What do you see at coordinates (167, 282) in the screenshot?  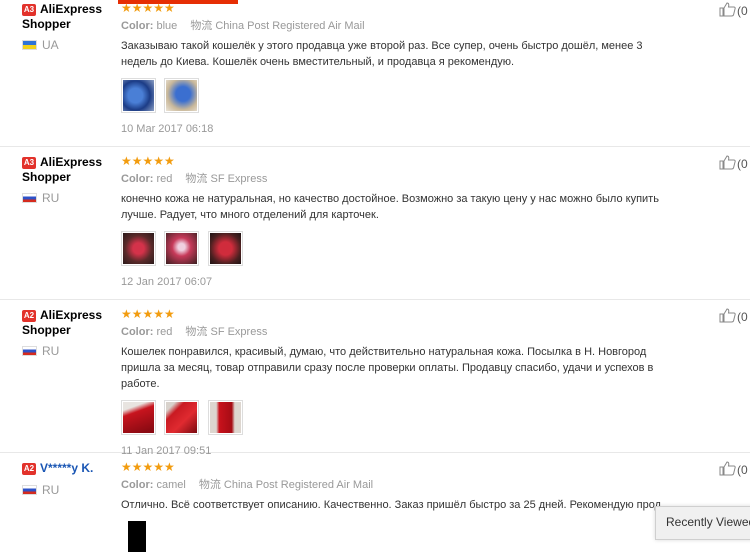 I see `review-date: 12 Jan 2017 06:07` at bounding box center [167, 282].